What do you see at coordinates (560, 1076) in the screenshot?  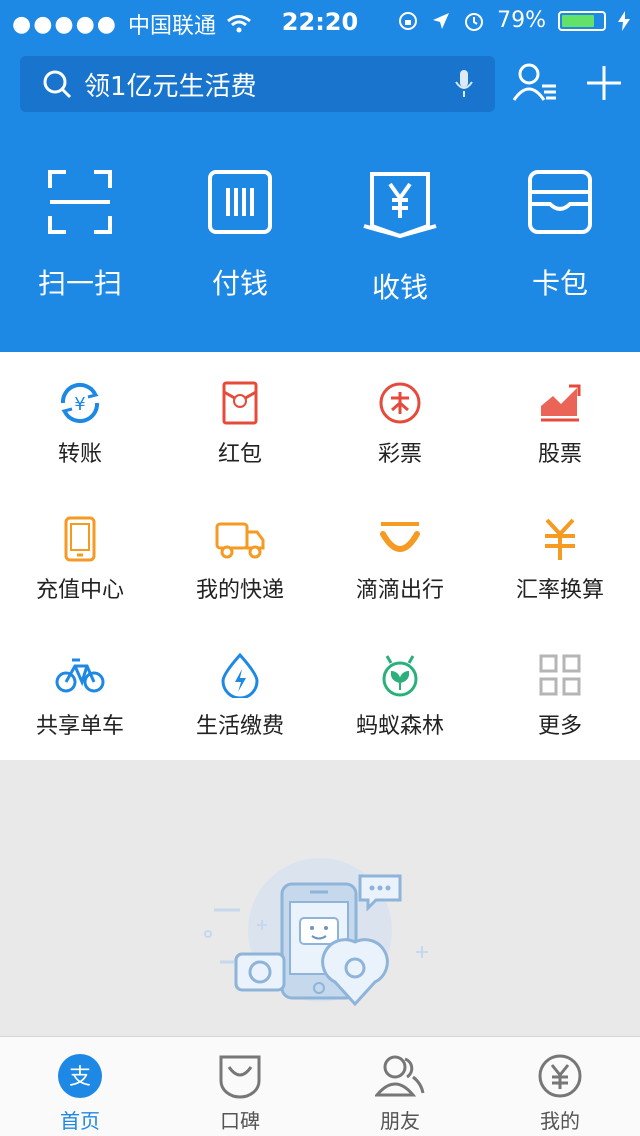 I see `my-yen-icon` at bounding box center [560, 1076].